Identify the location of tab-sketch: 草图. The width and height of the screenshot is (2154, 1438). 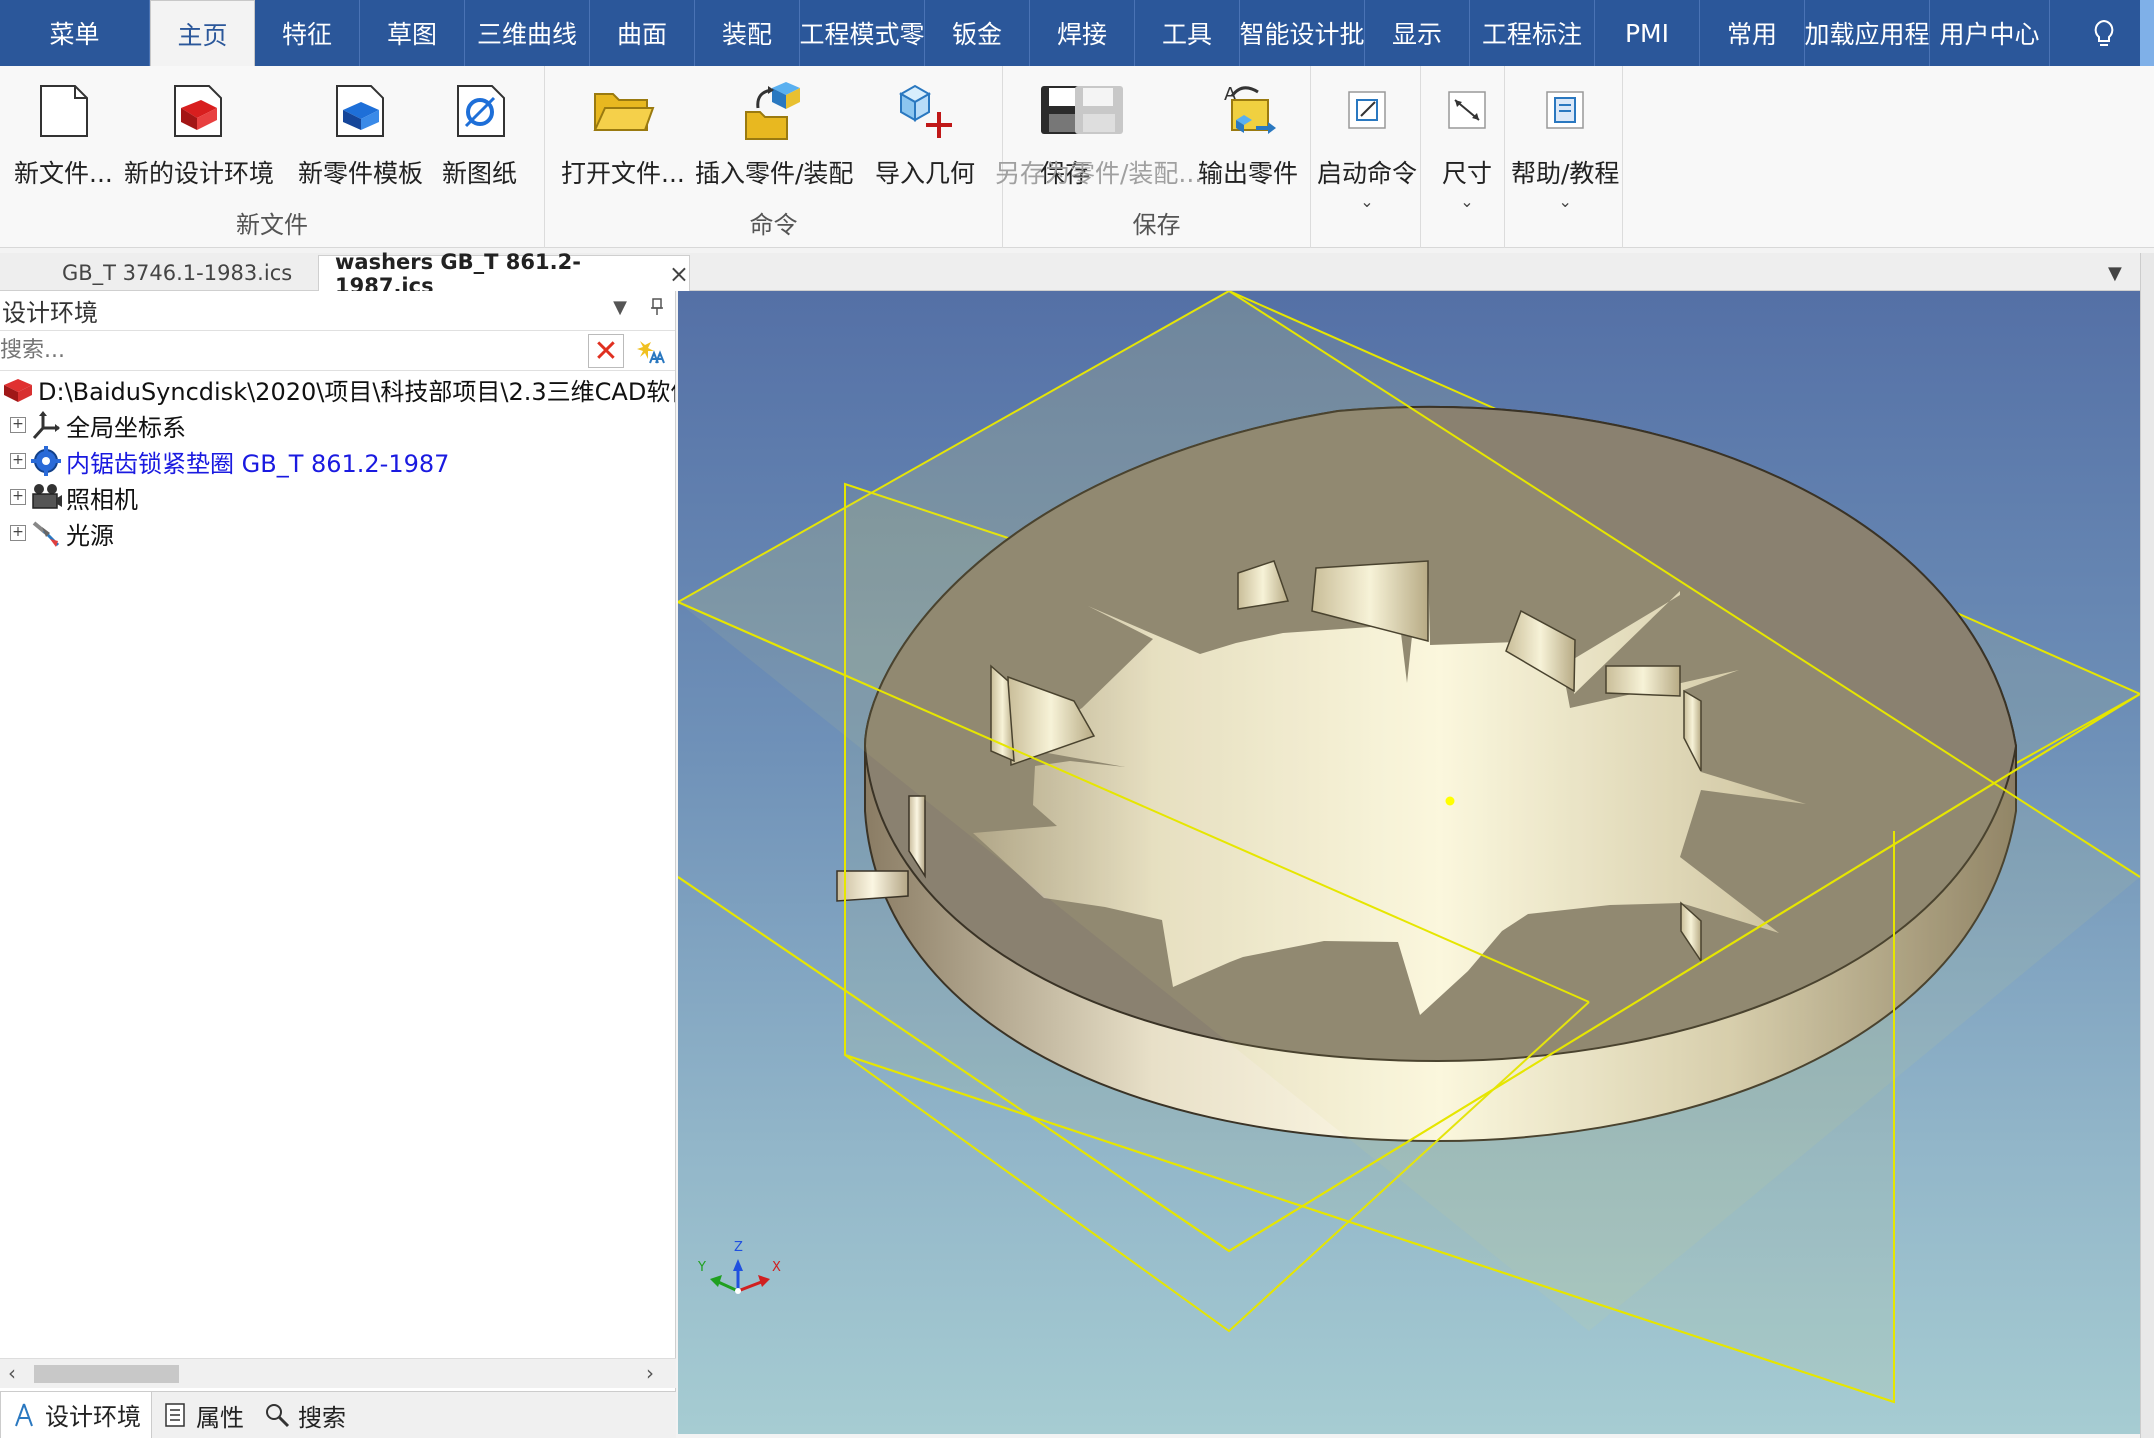
(412, 33).